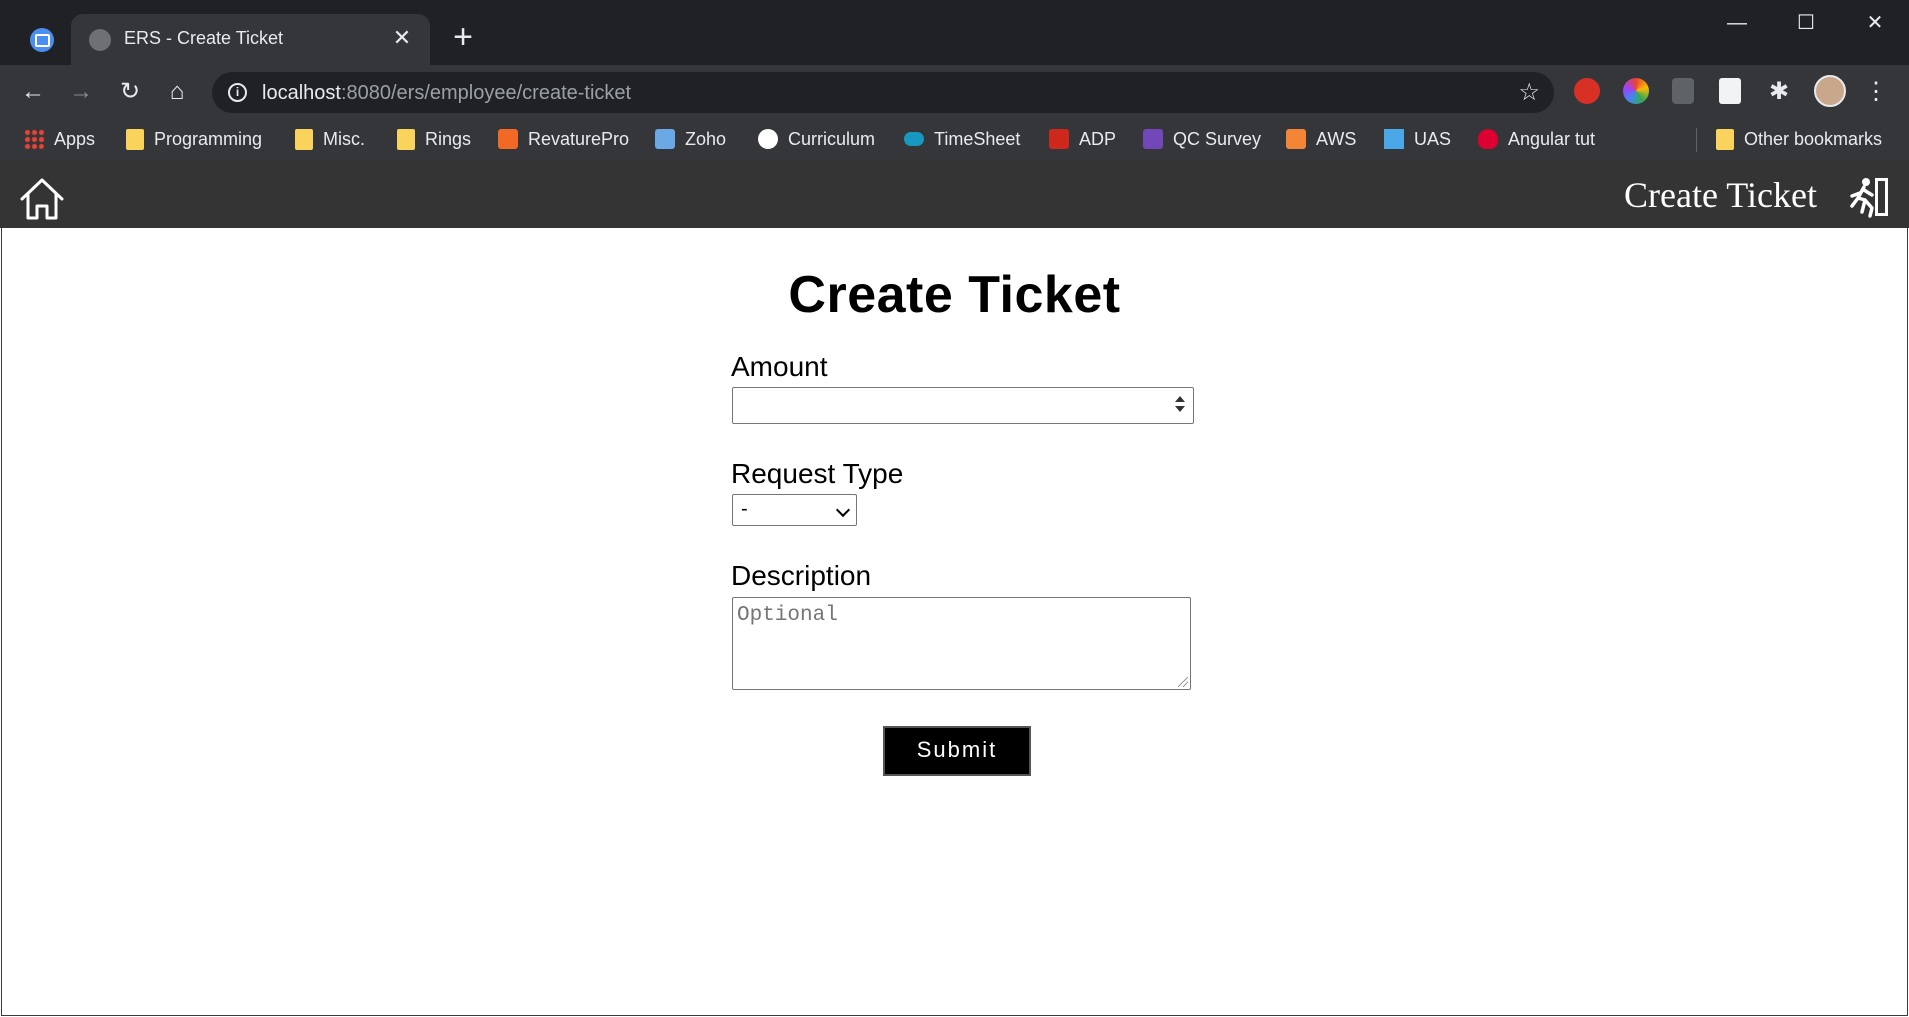 The height and width of the screenshot is (1017, 1909). What do you see at coordinates (42, 40) in the screenshot?
I see `app-shortcut-icon` at bounding box center [42, 40].